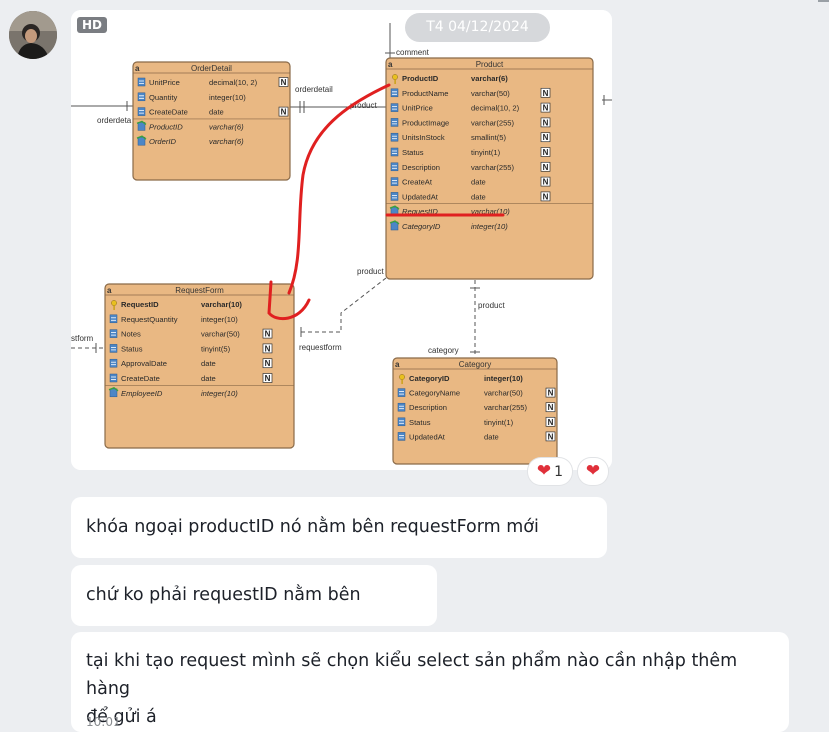 Image resolution: width=829 pixels, height=732 pixels. What do you see at coordinates (226, 141) in the screenshot?
I see `column-type: varchar(6)` at bounding box center [226, 141].